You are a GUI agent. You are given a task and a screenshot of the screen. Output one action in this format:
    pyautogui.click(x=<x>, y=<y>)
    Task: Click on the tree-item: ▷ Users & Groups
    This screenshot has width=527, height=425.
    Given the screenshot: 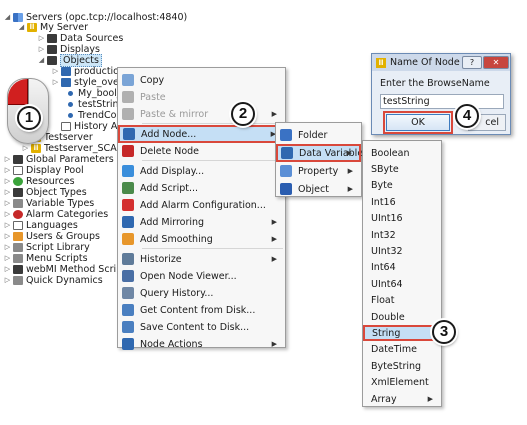 What is the action you would take?
    pyautogui.click(x=52, y=236)
    